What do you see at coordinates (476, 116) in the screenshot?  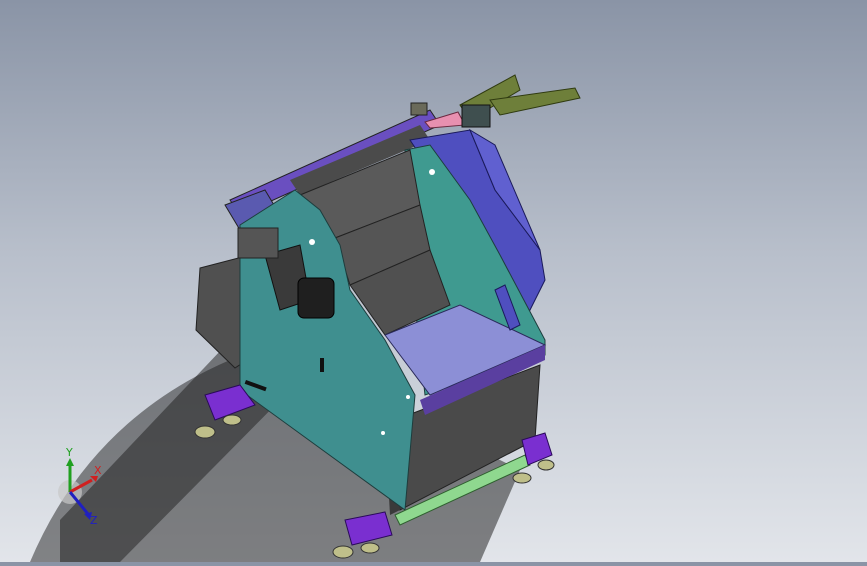 I see `gripper-block` at bounding box center [476, 116].